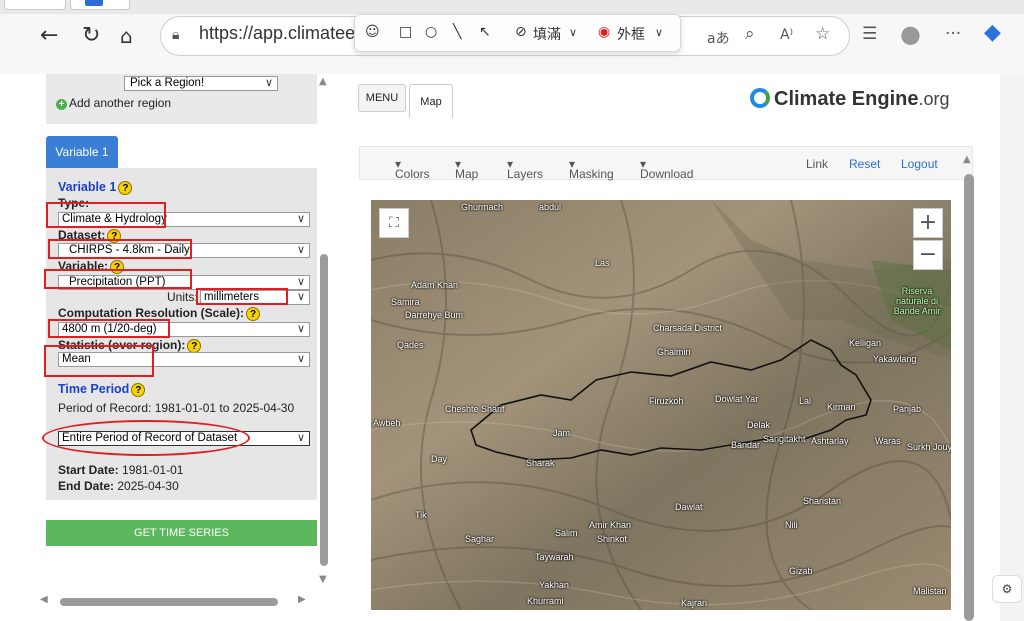 The height and width of the screenshot is (621, 1024). Describe the element at coordinates (521, 32) in the screenshot. I see `fill-none-icon: ⊘` at that location.